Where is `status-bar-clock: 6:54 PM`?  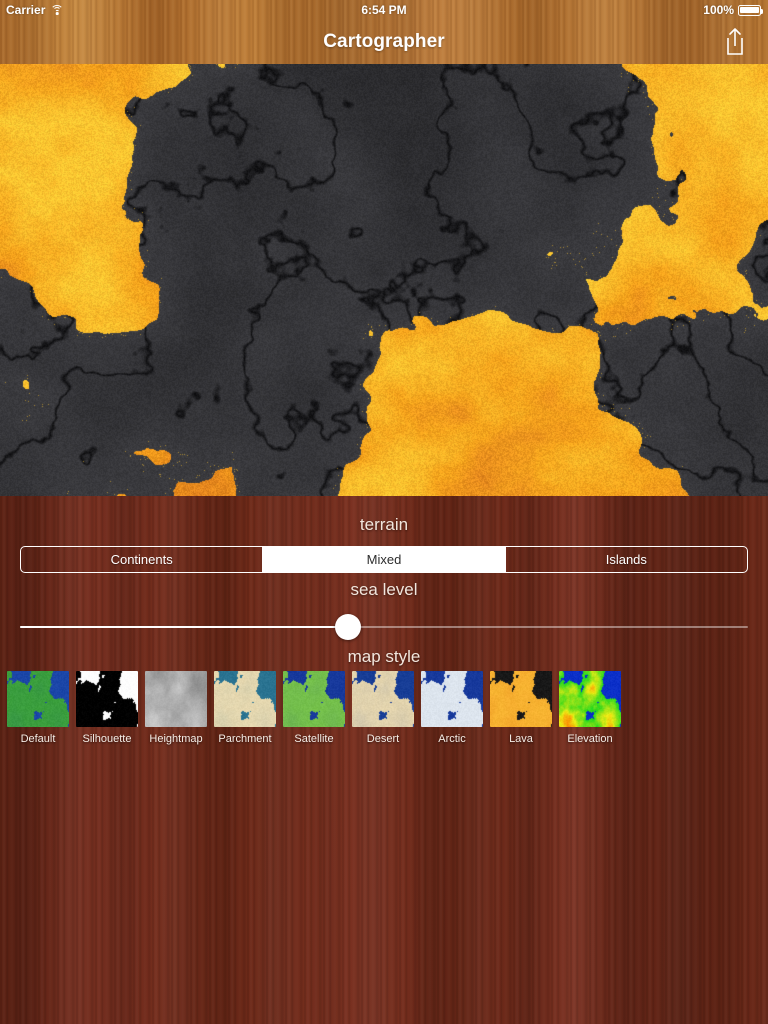
status-bar-clock: 6:54 PM is located at coordinates (384, 10).